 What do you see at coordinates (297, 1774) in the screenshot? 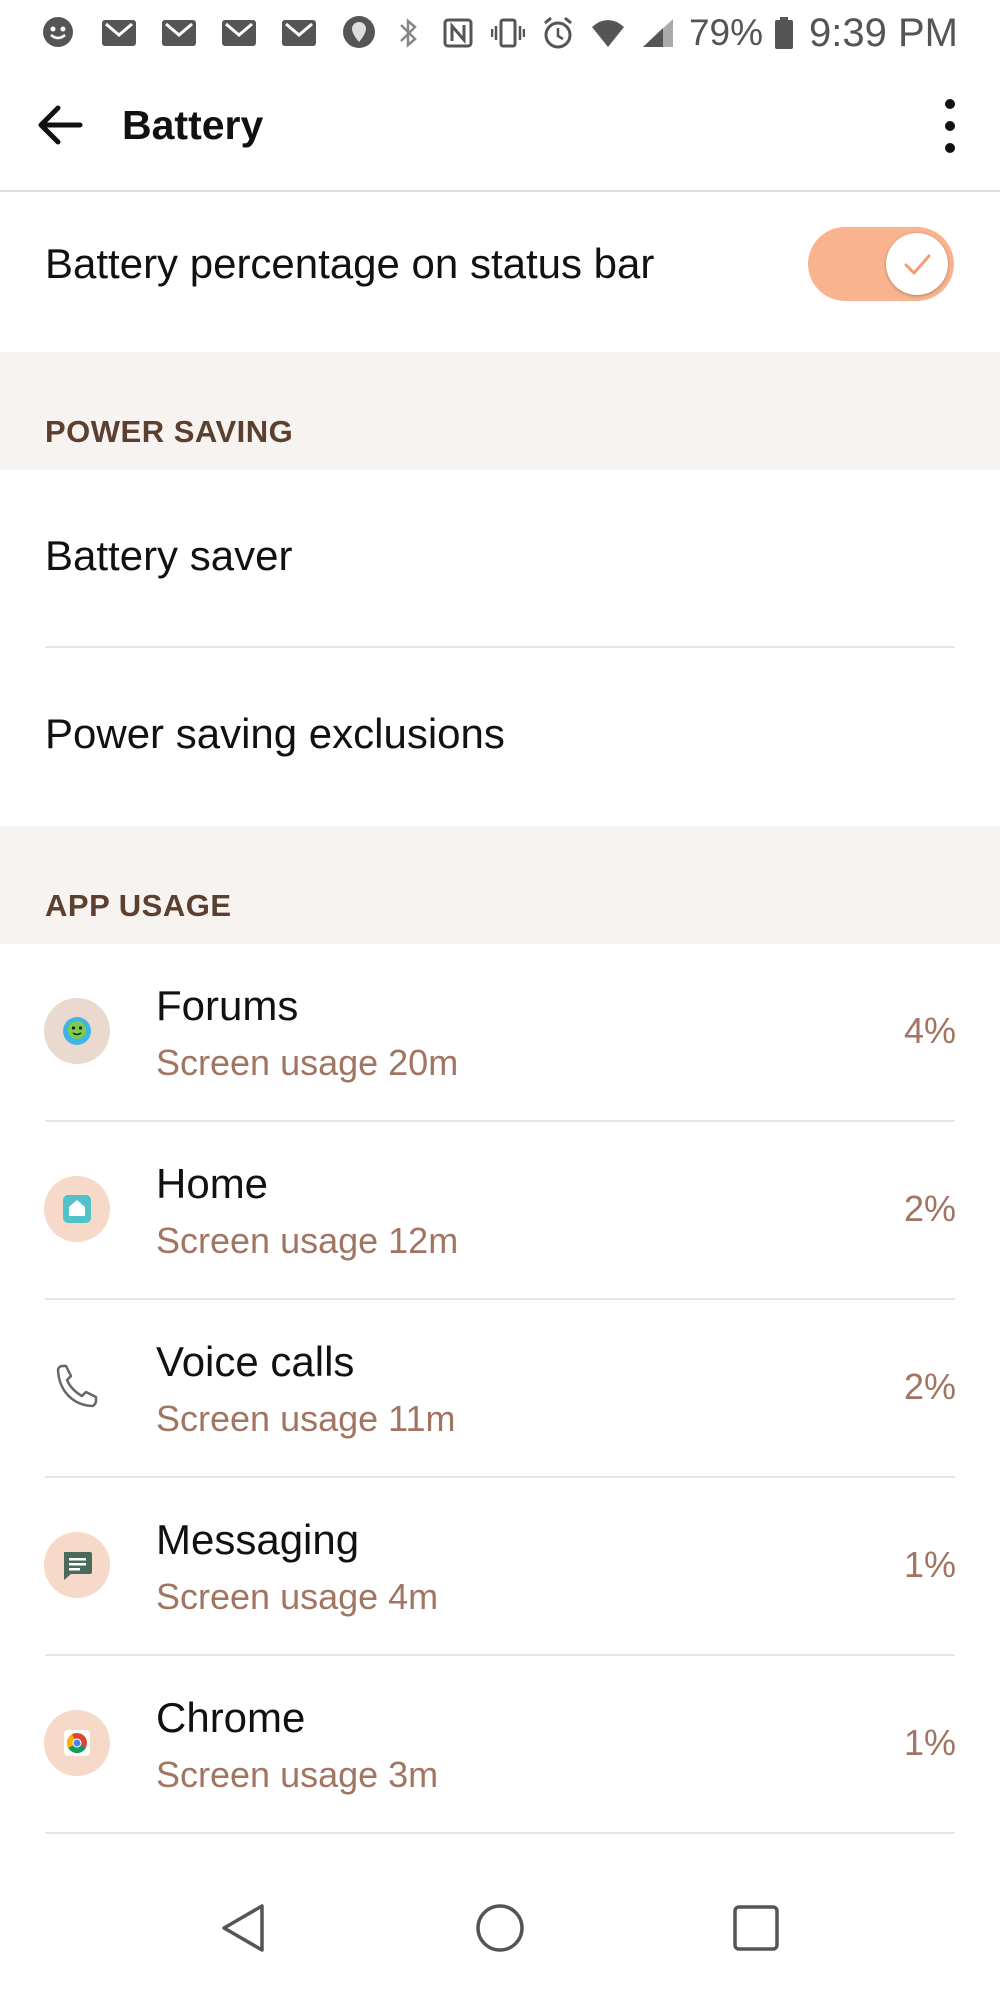
I see `app-screen-usage: Screen usage 3m` at bounding box center [297, 1774].